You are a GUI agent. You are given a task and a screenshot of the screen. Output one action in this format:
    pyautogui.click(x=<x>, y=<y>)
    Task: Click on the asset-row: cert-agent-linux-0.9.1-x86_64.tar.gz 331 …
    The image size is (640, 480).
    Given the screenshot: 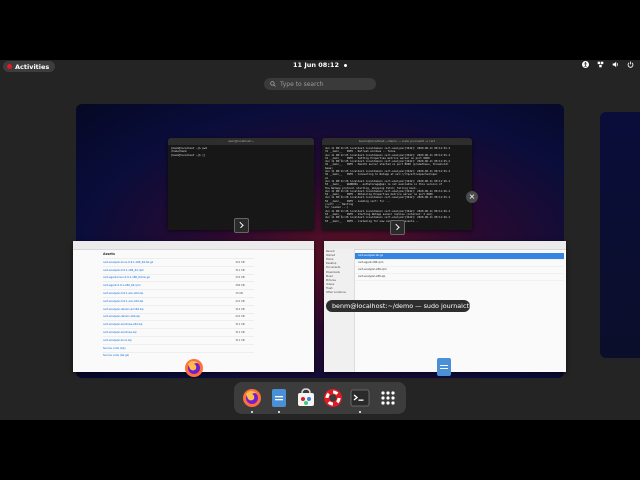 What is the action you would take?
    pyautogui.click(x=178, y=277)
    